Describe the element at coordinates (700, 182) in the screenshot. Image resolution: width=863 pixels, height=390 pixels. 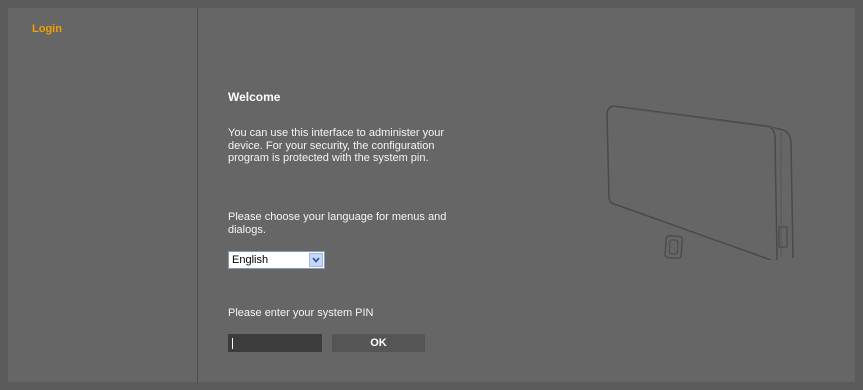
I see `base-station-image` at that location.